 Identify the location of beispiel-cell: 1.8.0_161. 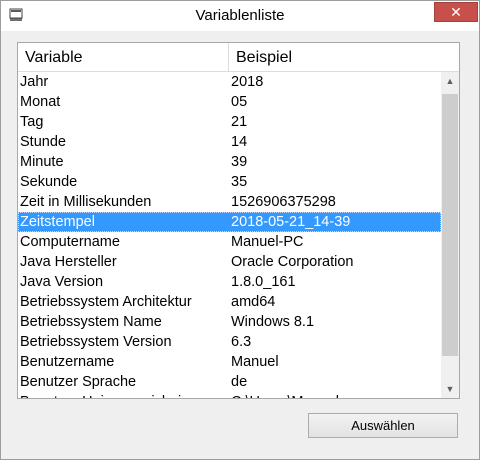
(263, 282).